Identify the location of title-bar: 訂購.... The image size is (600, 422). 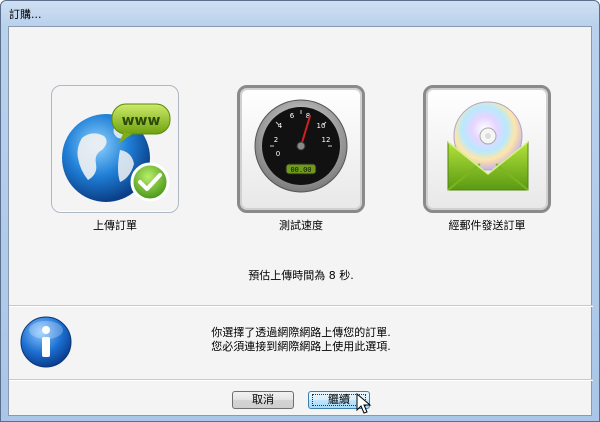
(300, 13).